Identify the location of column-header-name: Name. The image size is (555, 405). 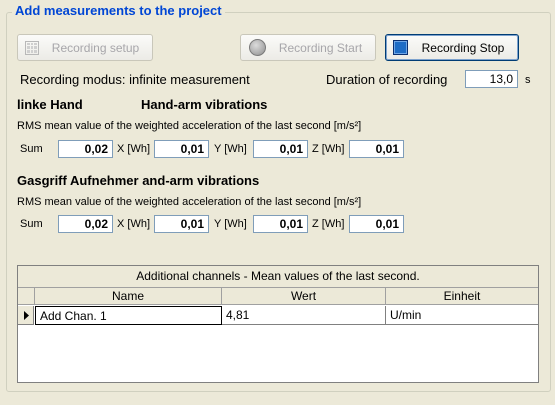
(128, 296).